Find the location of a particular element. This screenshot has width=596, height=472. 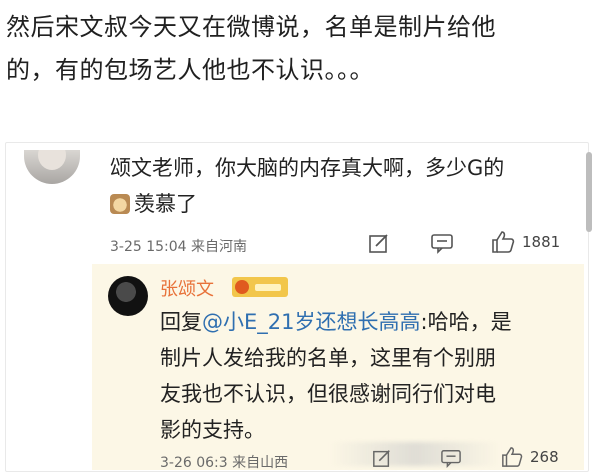

comment-meta: 3-25 15:04 来自河南 is located at coordinates (178, 246).